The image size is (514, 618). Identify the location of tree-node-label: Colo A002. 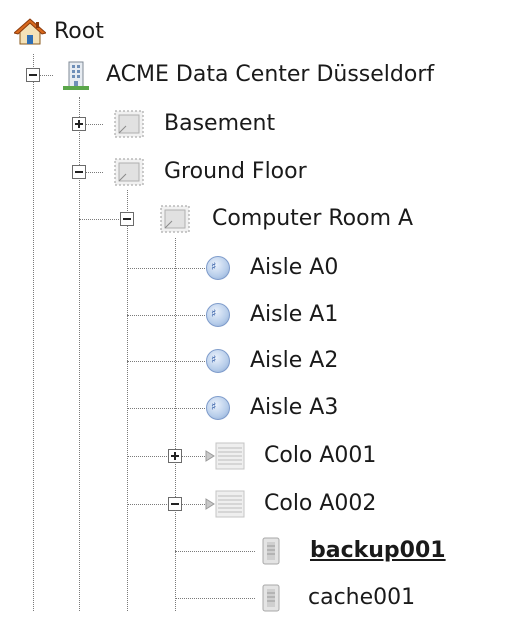
(320, 503).